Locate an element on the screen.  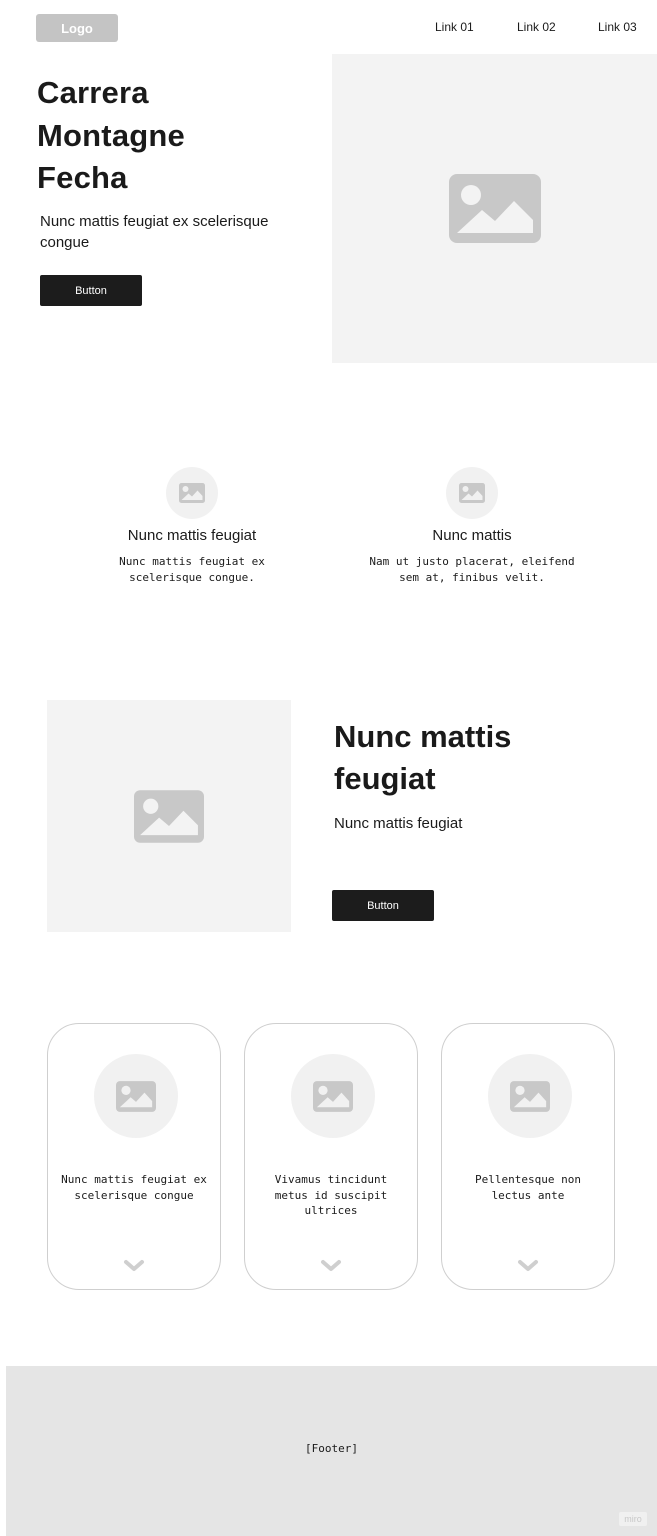
footer-label: [Footer] is located at coordinates (331, 1448).